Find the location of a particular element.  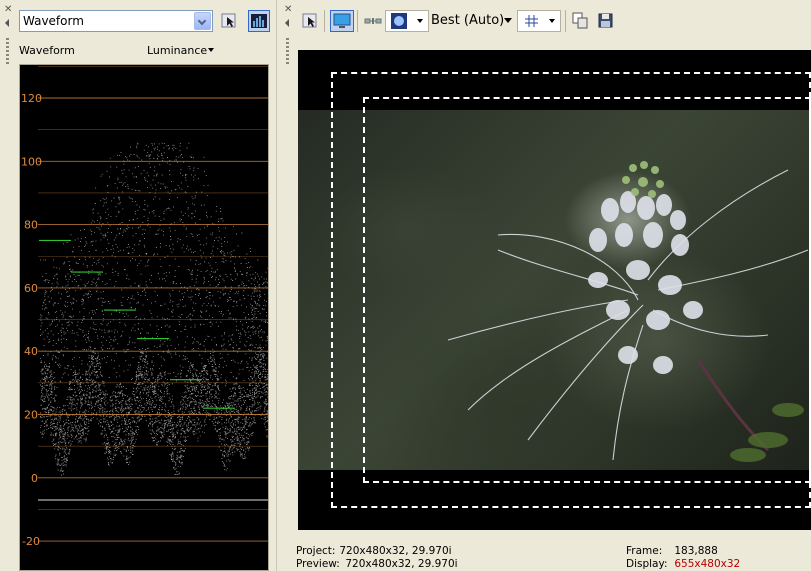

copy-snapshot-button is located at coordinates (581, 21).